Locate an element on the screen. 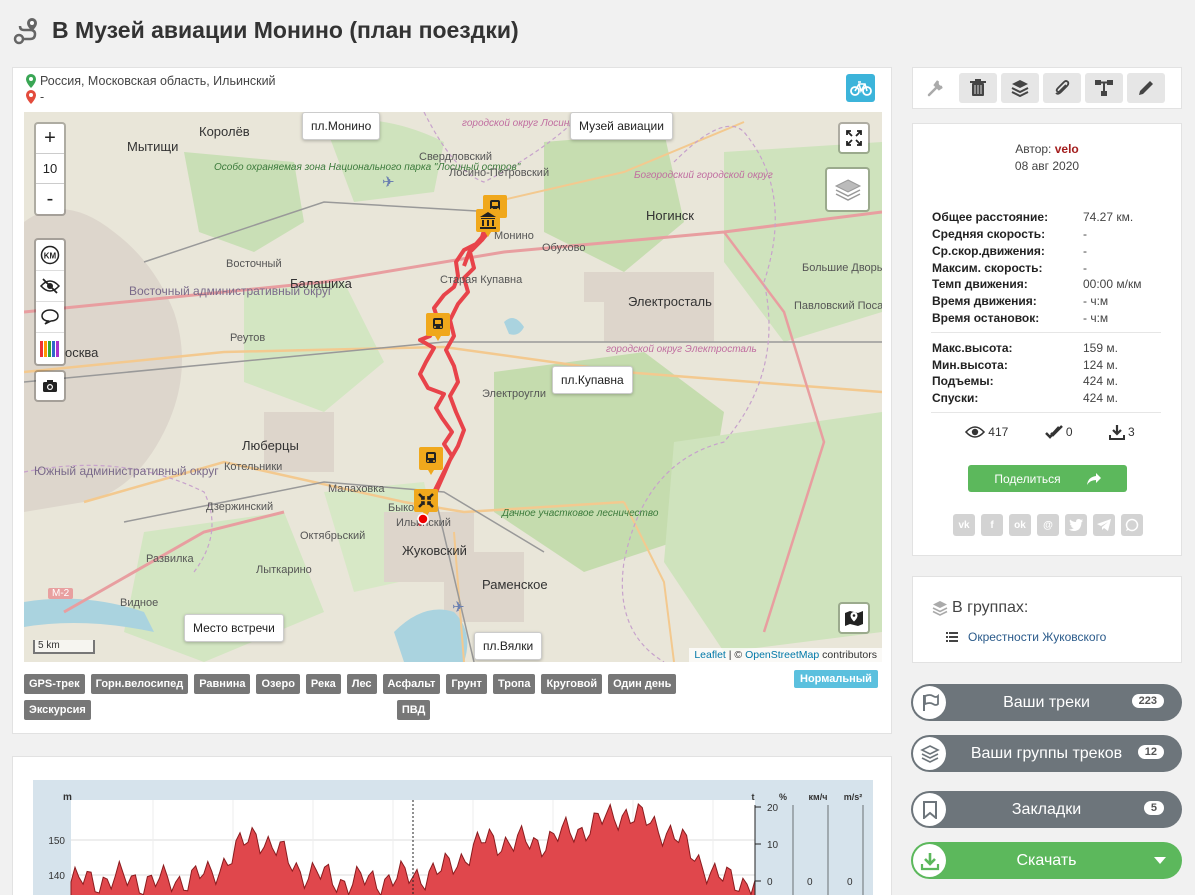 This screenshot has width=1195, height=895. tag: Экскурсия is located at coordinates (57, 710).